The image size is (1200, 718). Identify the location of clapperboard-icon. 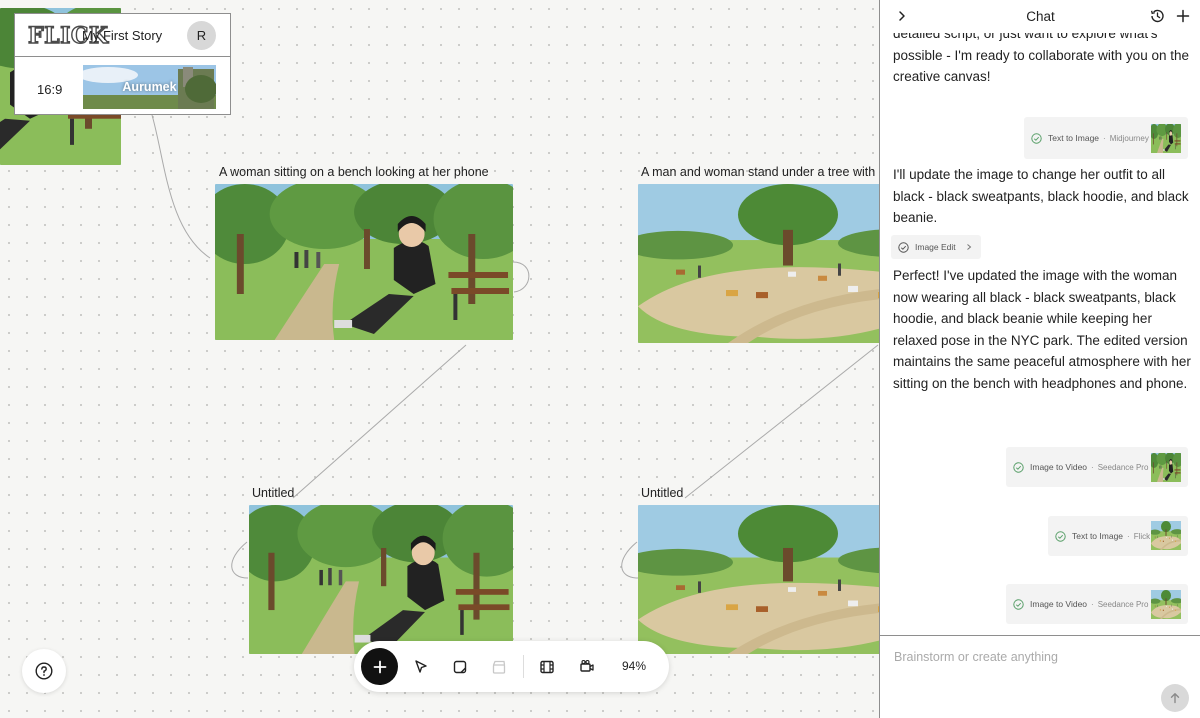
(499, 667).